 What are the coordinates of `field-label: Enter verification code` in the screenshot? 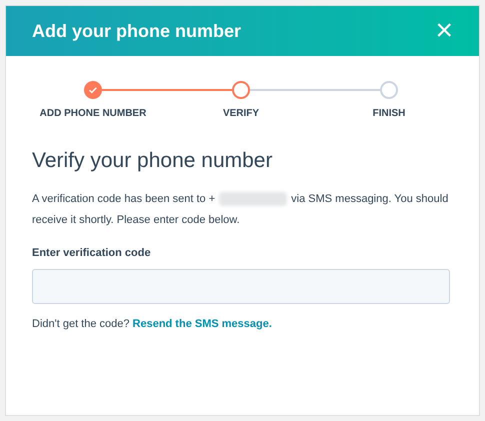 It's located at (92, 253).